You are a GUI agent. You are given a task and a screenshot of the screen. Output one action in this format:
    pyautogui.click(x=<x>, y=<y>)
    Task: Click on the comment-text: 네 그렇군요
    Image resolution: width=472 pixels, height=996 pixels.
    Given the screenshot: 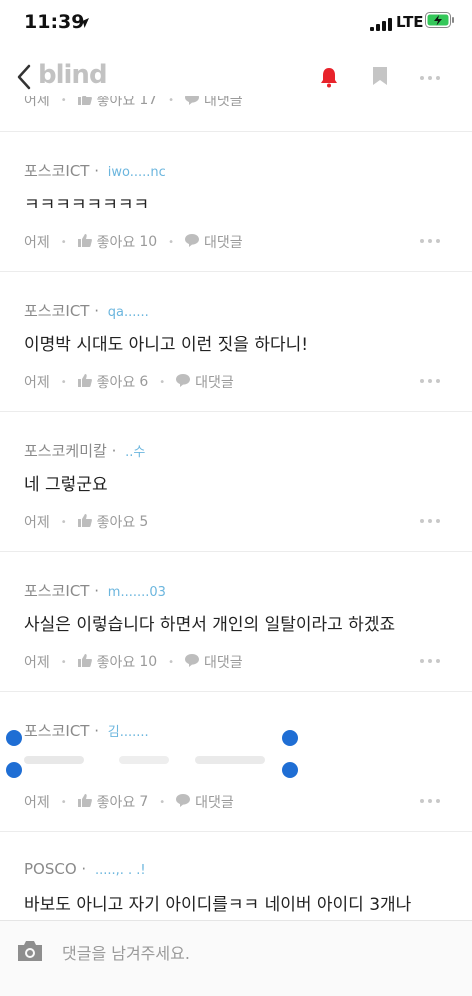 What is the action you would take?
    pyautogui.click(x=66, y=485)
    